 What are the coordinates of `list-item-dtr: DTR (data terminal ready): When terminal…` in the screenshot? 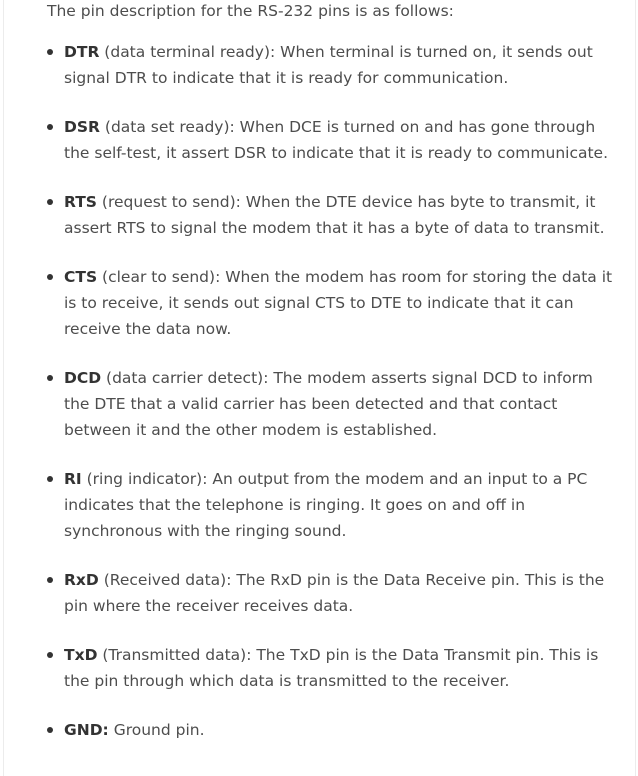 It's located at (333, 65).